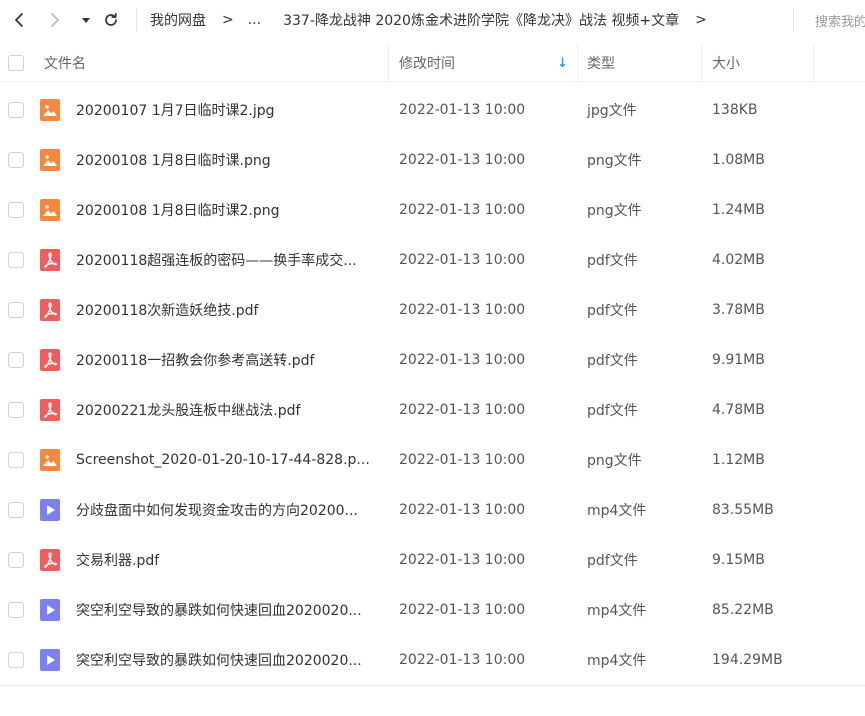 This screenshot has height=716, width=865. I want to click on back-button, so click(19, 20).